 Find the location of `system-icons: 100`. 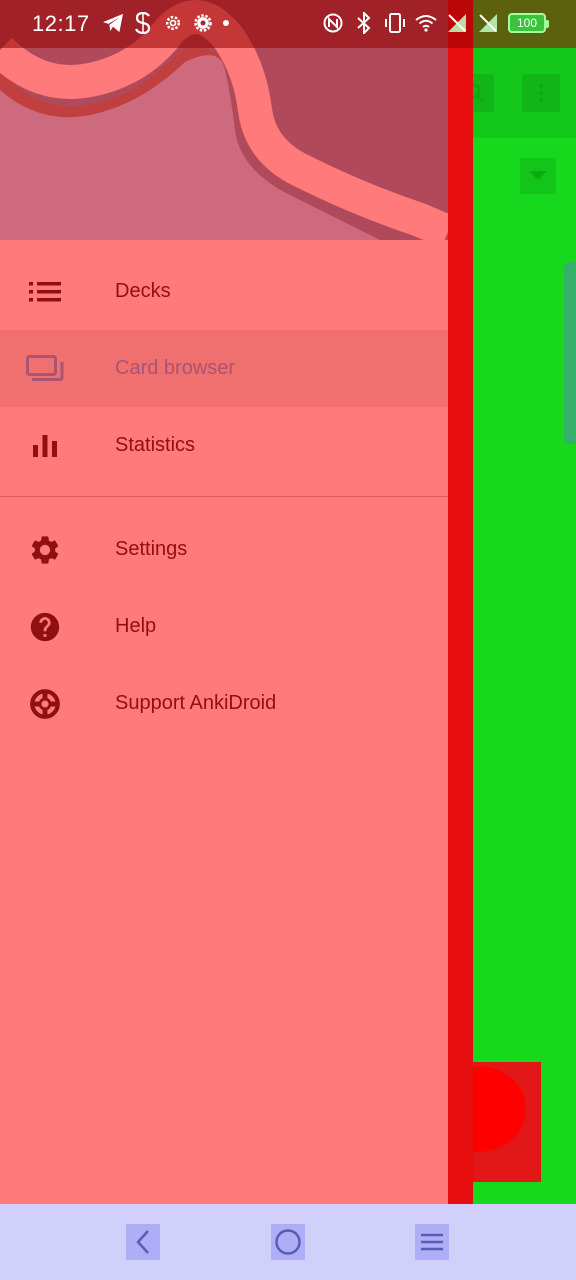

system-icons: 100 is located at coordinates (435, 23).